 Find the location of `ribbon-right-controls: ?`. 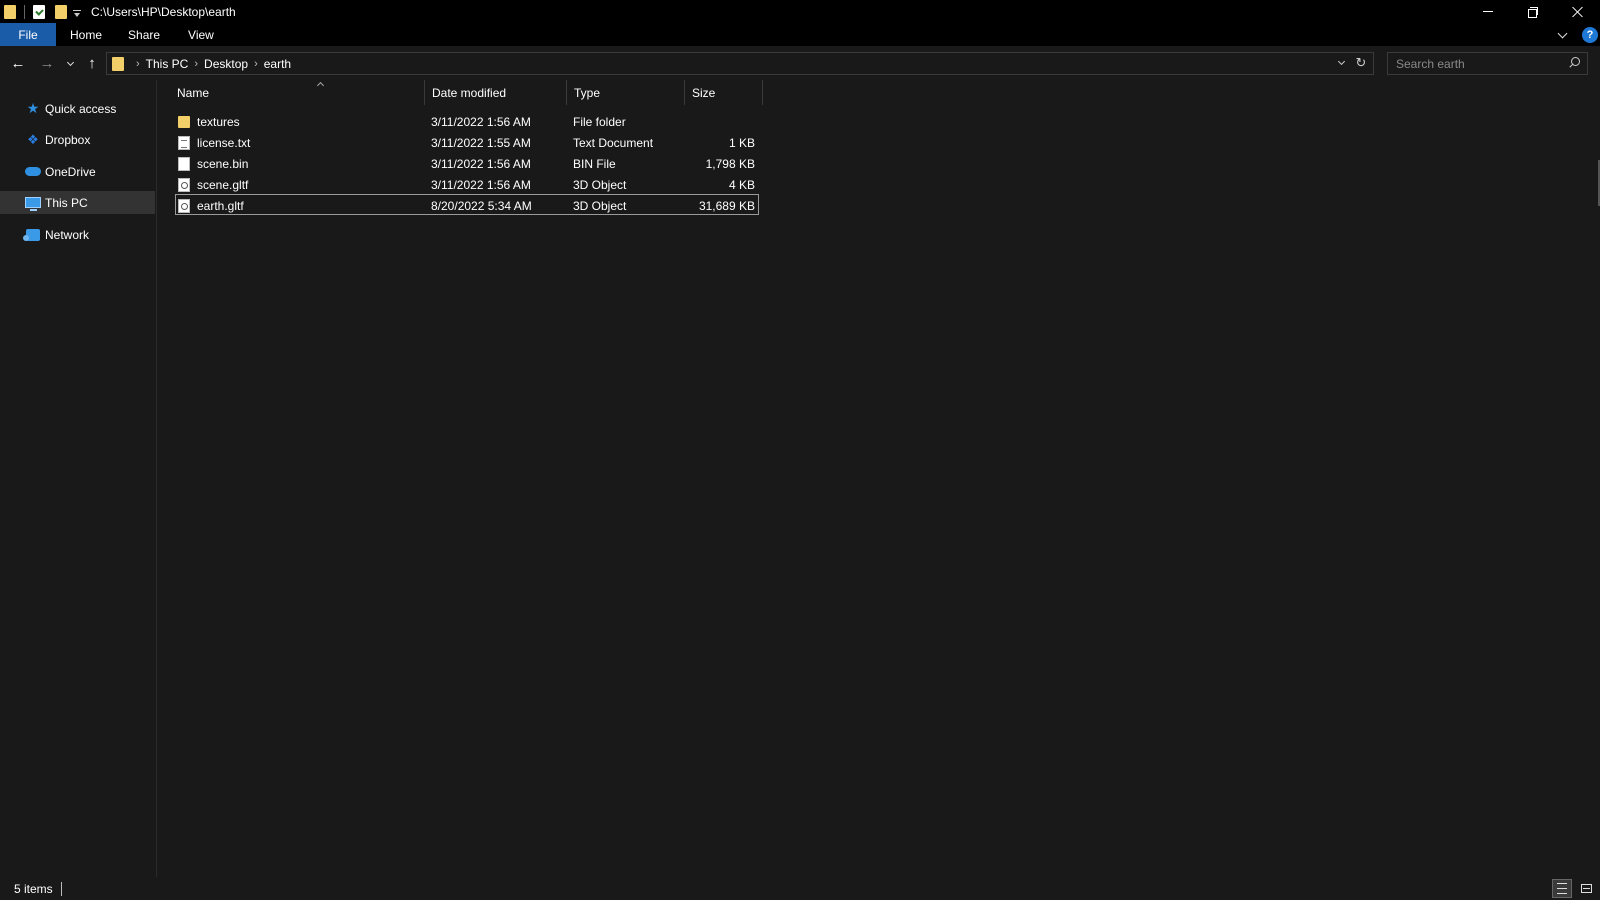

ribbon-right-controls: ? is located at coordinates (1579, 34).